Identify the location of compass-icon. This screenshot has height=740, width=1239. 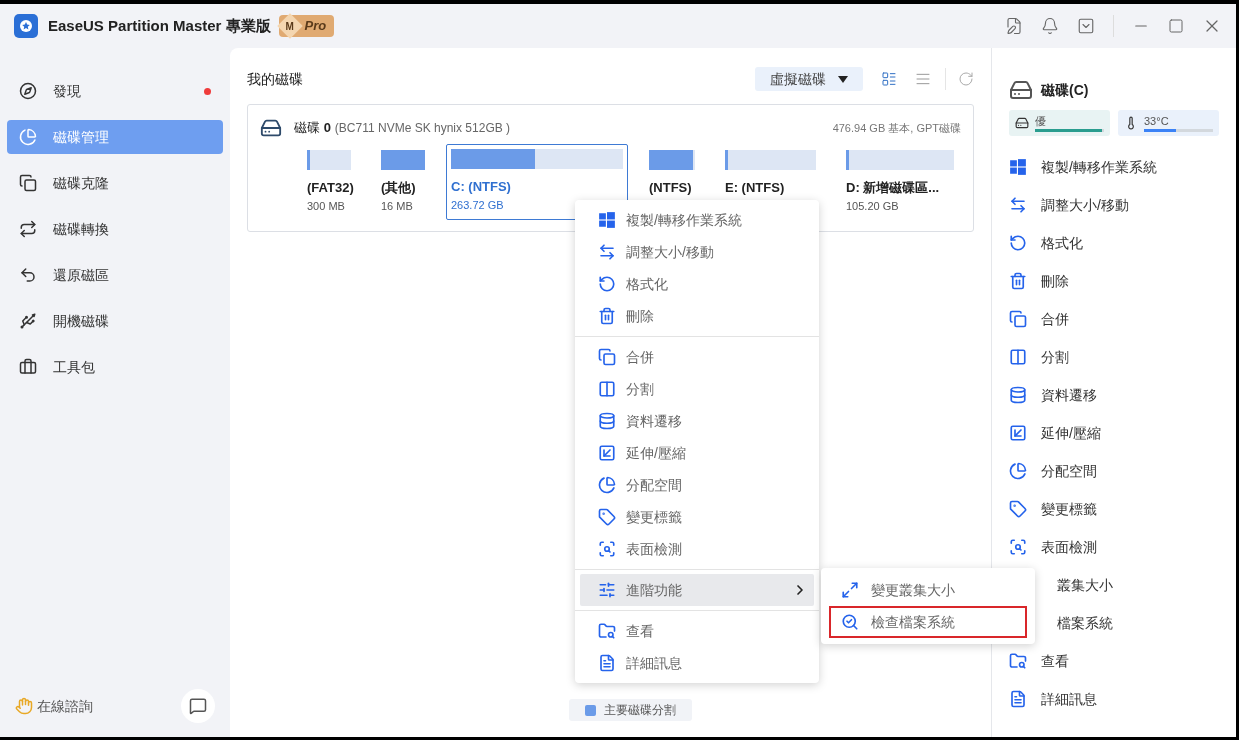
(28, 91).